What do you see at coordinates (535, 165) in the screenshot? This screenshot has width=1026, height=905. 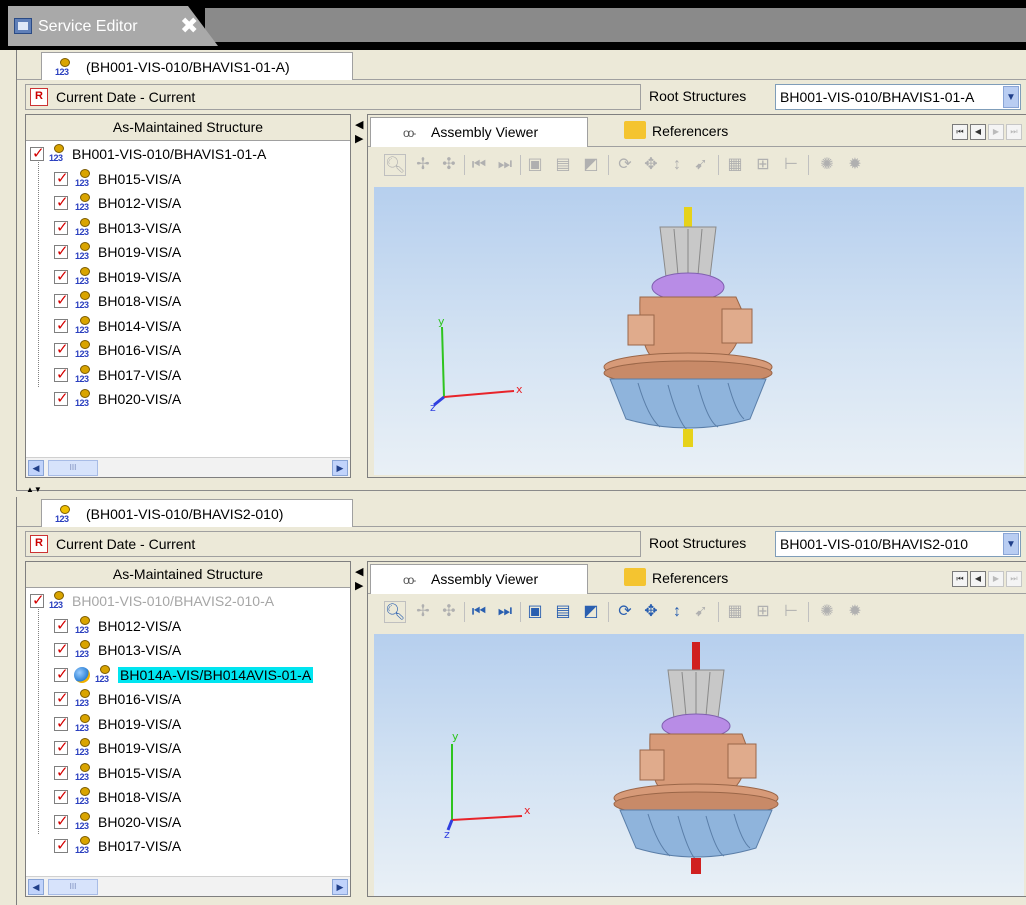 I see `fit-icon: ▣` at bounding box center [535, 165].